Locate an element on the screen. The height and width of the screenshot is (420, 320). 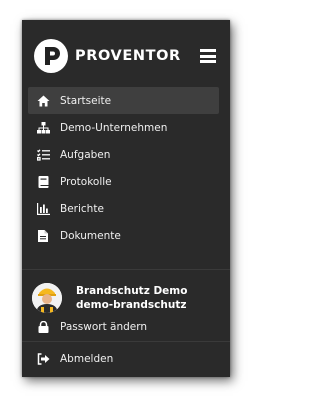
brand-name: PROVENTOR is located at coordinates (128, 56).